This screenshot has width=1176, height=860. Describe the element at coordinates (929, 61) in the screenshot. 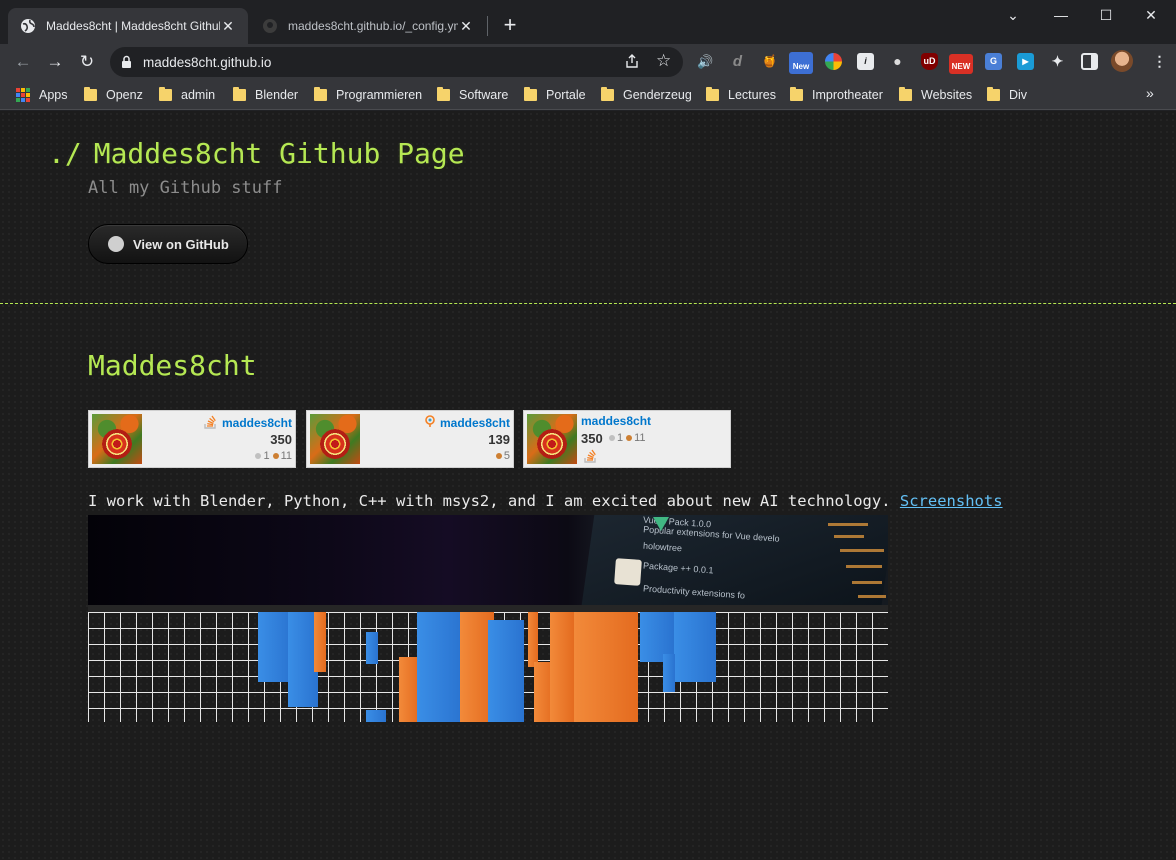

I see `ublock-icon: uD` at that location.